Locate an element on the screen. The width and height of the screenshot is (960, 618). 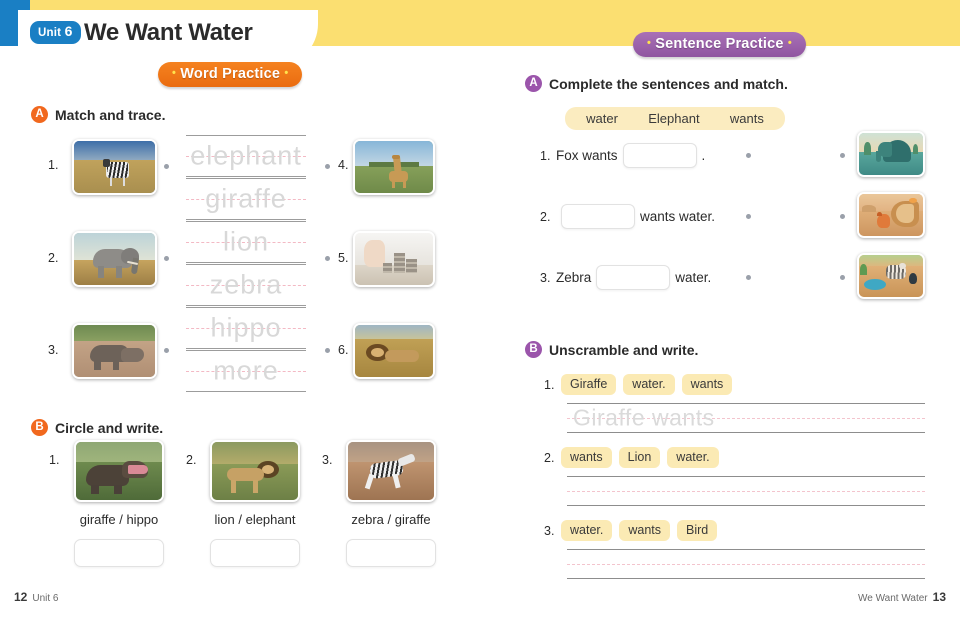
elephant-photo is located at coordinates (114, 259).